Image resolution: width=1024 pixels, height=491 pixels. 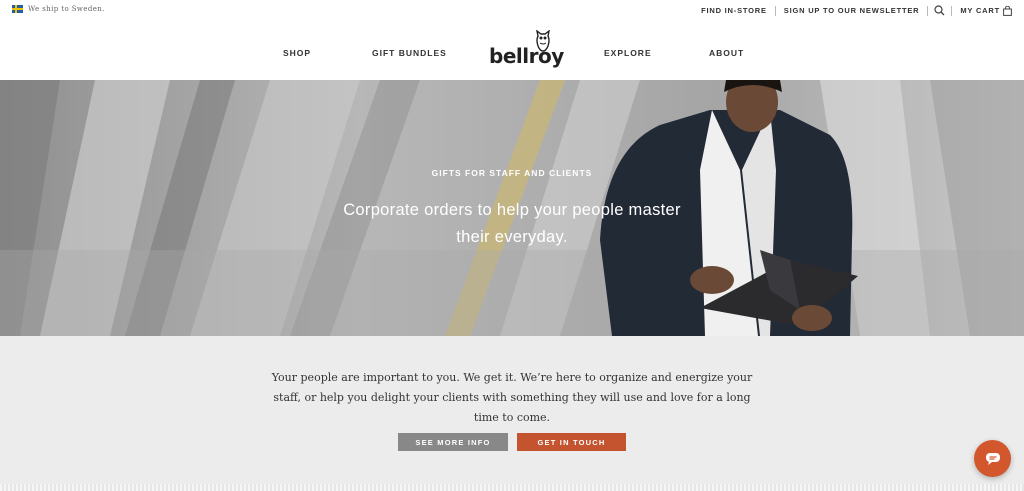 I want to click on hero-eyebrow: GIFTS FOR STAFF AND CLIENTS, so click(x=512, y=173).